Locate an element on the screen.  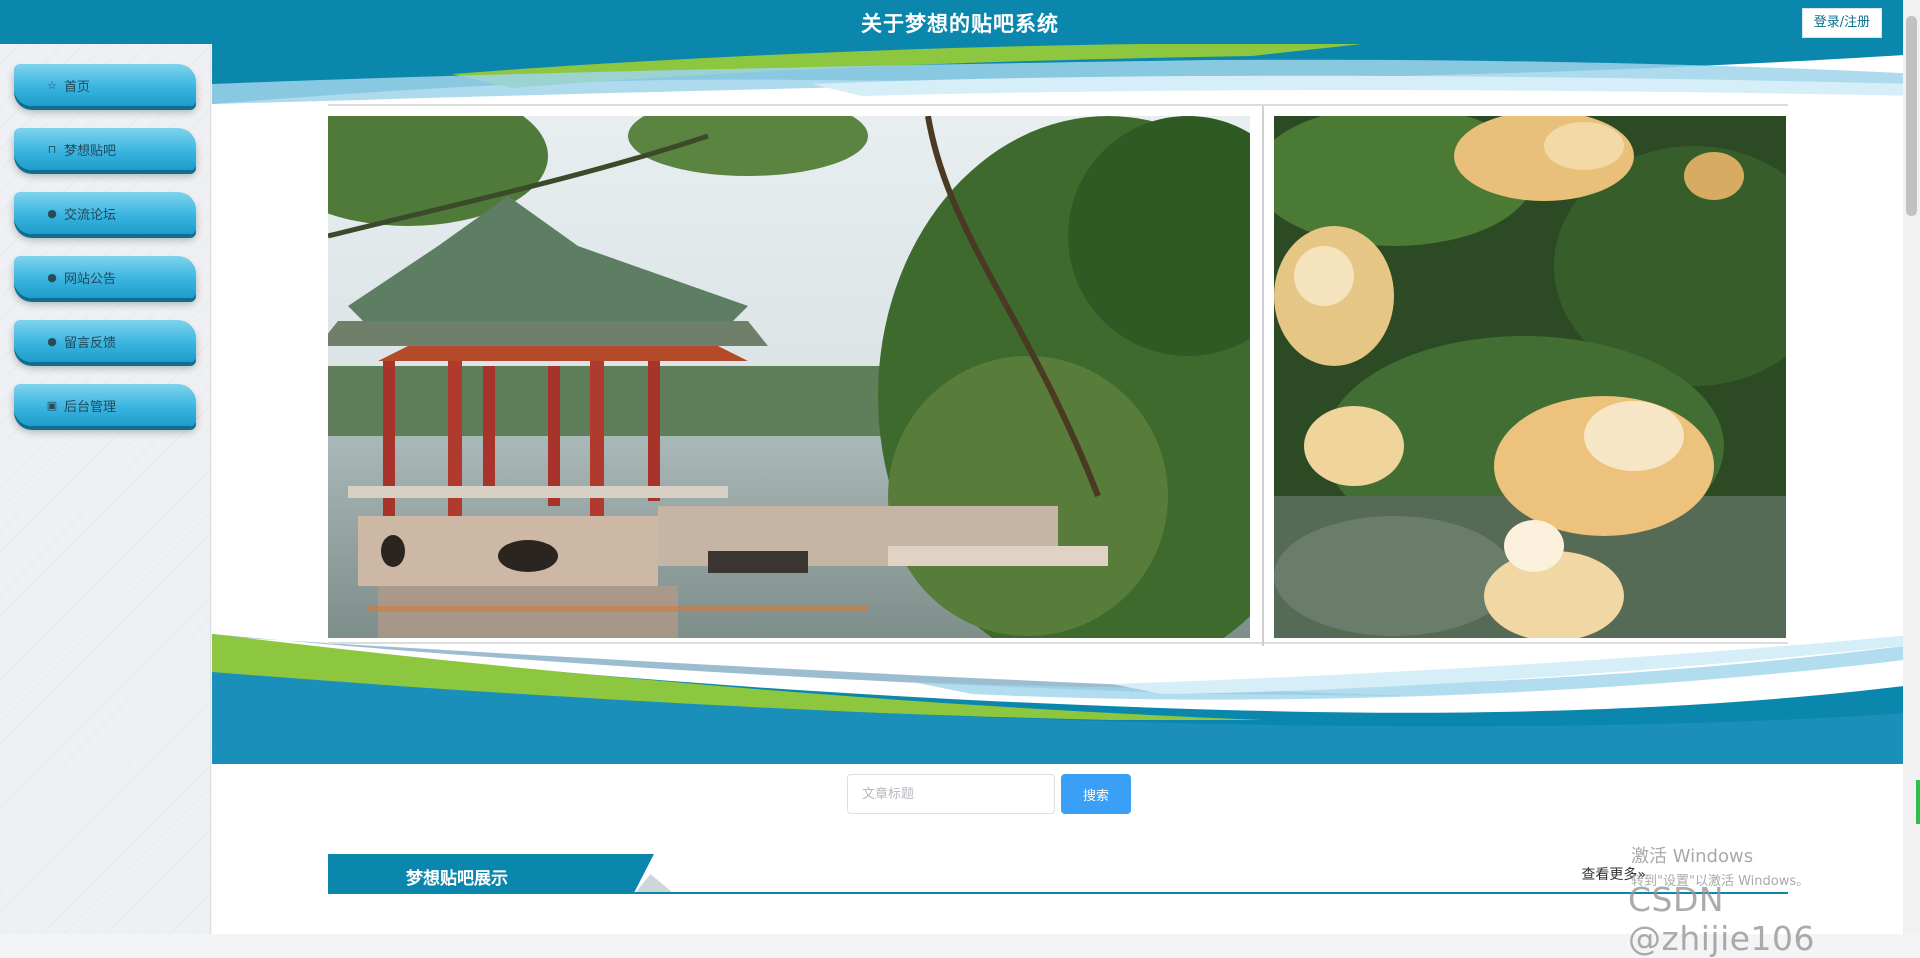
scroll-indicator is located at coordinates (1918, 802).